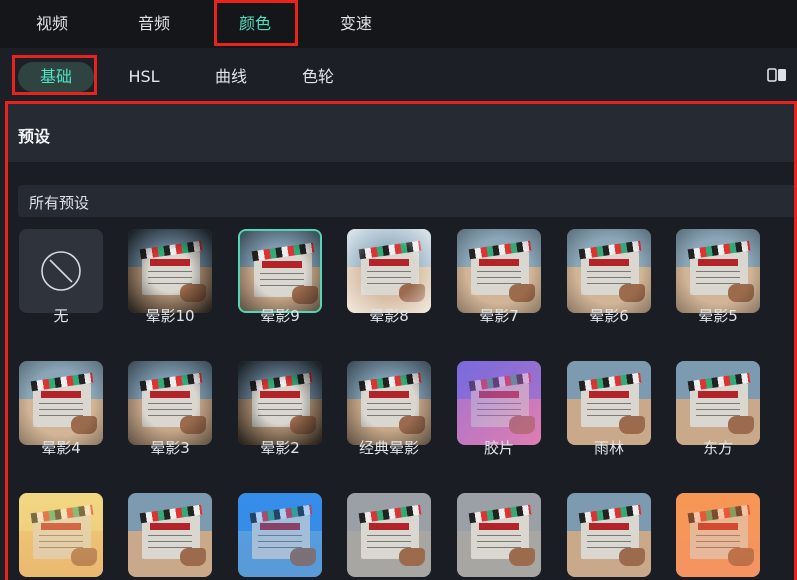 The width and height of the screenshot is (797, 580). Describe the element at coordinates (498, 448) in the screenshot. I see `preset-label: 胶片` at that location.